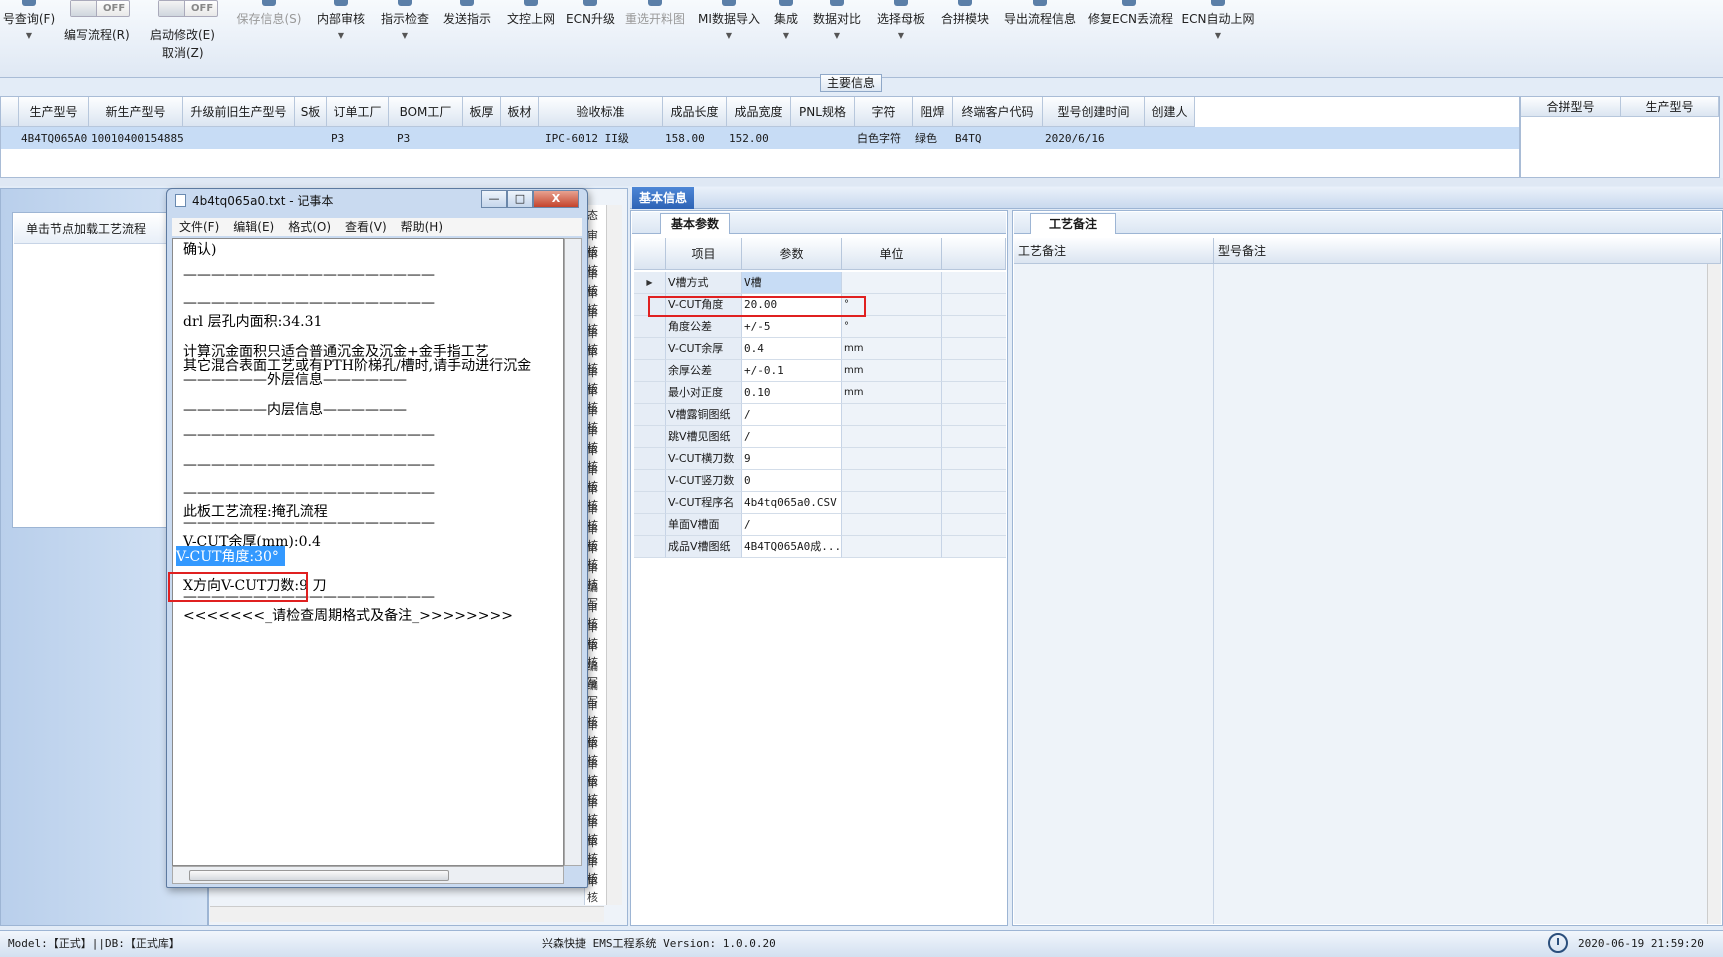 The image size is (1723, 957). What do you see at coordinates (974, 254) in the screenshot?
I see `col-header-extra` at bounding box center [974, 254].